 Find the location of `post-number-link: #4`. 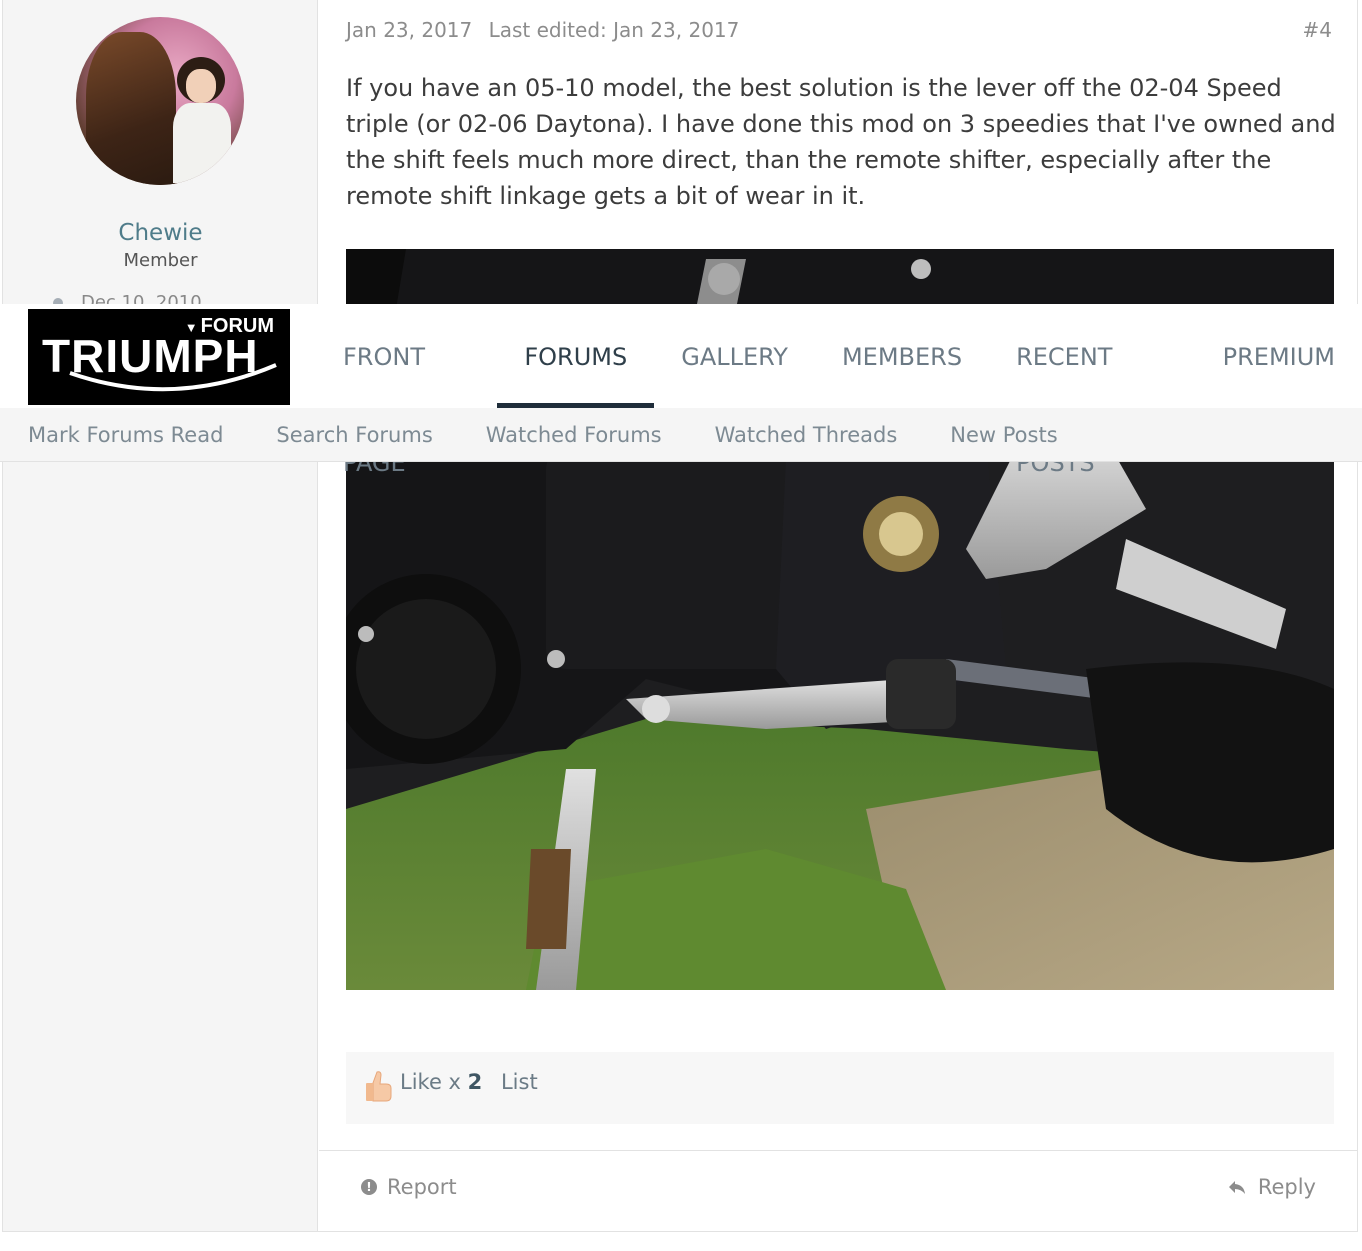

post-number-link: #4 is located at coordinates (1317, 30).